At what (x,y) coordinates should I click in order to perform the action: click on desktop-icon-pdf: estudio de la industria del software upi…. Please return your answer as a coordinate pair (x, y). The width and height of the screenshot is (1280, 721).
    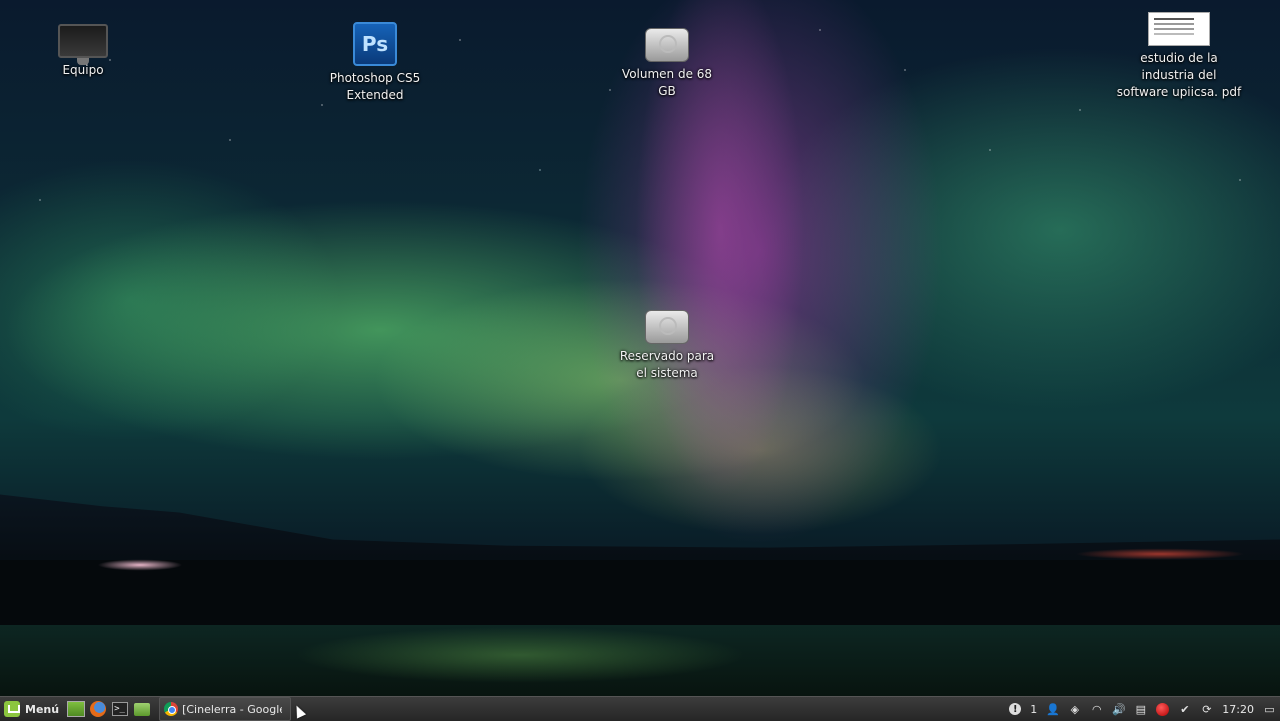
    Looking at the image, I should click on (1179, 56).